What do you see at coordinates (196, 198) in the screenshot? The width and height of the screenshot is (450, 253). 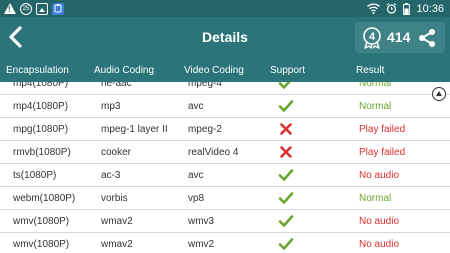 I see `cell-video-coding: vp8` at bounding box center [196, 198].